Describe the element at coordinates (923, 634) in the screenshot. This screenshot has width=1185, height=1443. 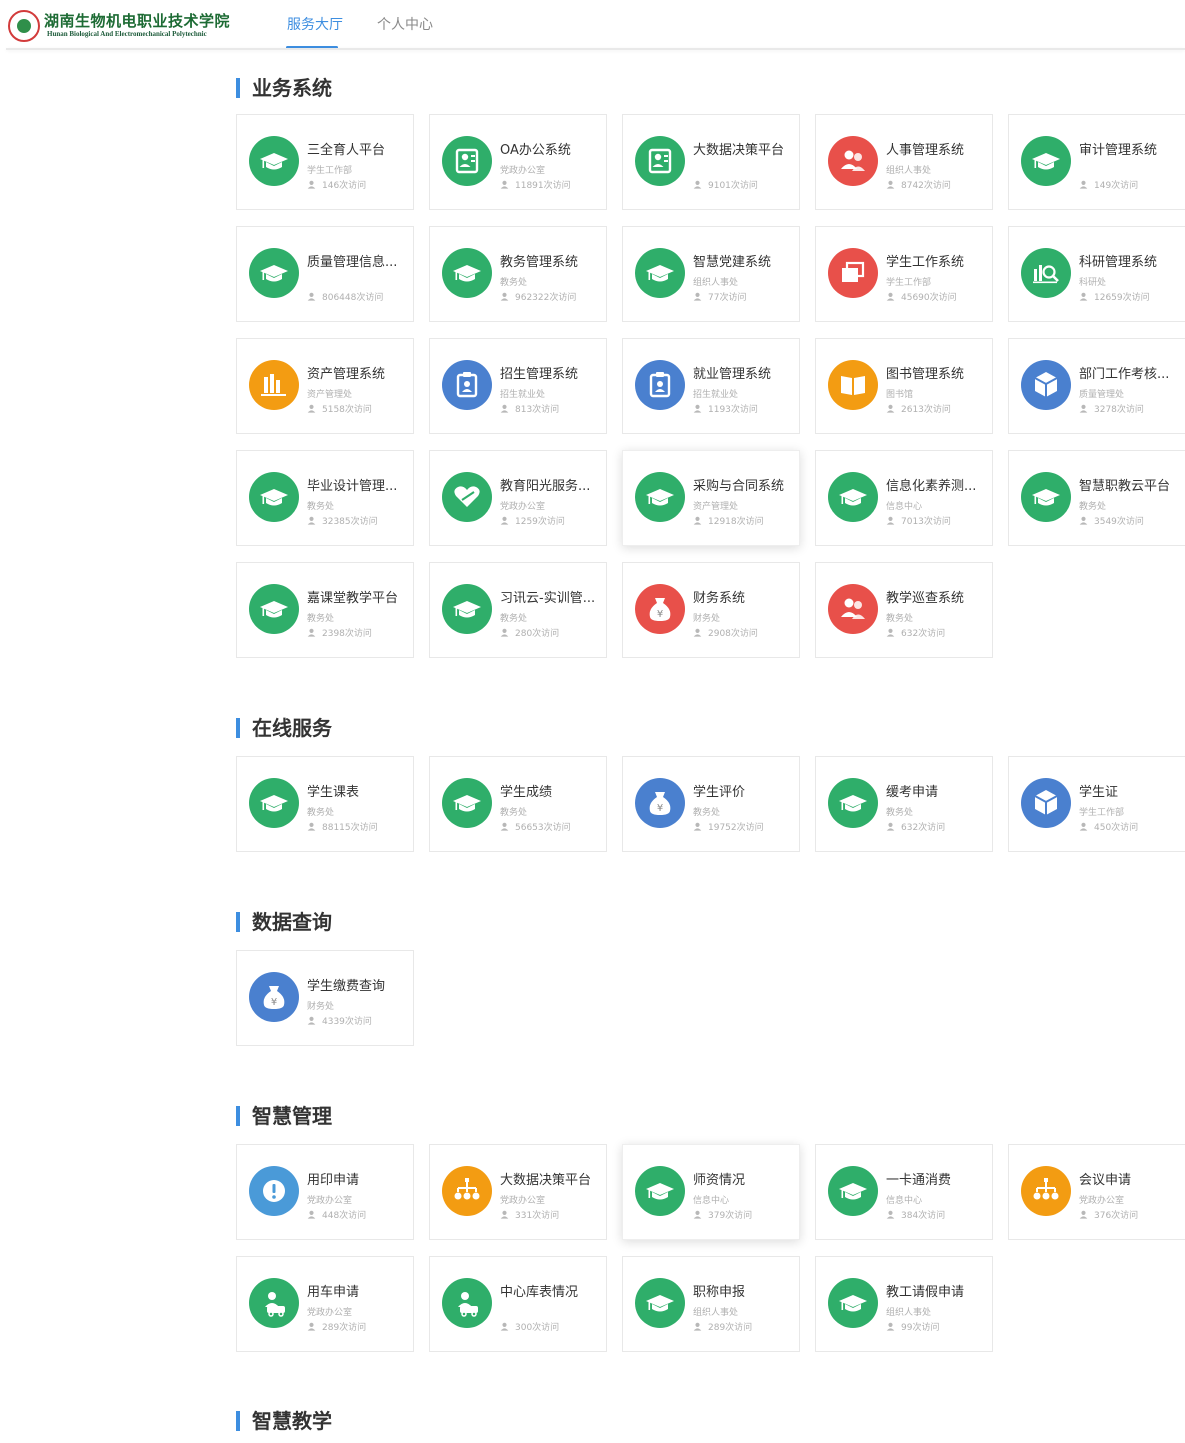
I see `visit-count: 632次访问` at that location.